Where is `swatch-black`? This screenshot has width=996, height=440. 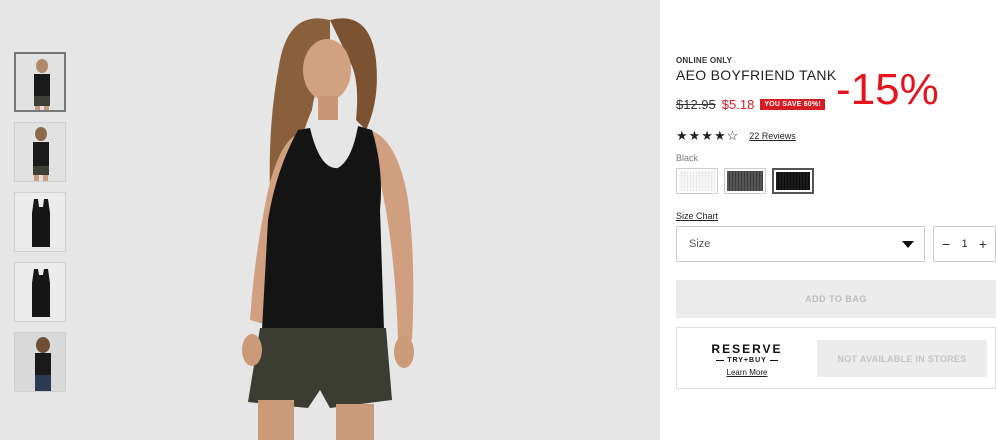
swatch-black is located at coordinates (793, 181).